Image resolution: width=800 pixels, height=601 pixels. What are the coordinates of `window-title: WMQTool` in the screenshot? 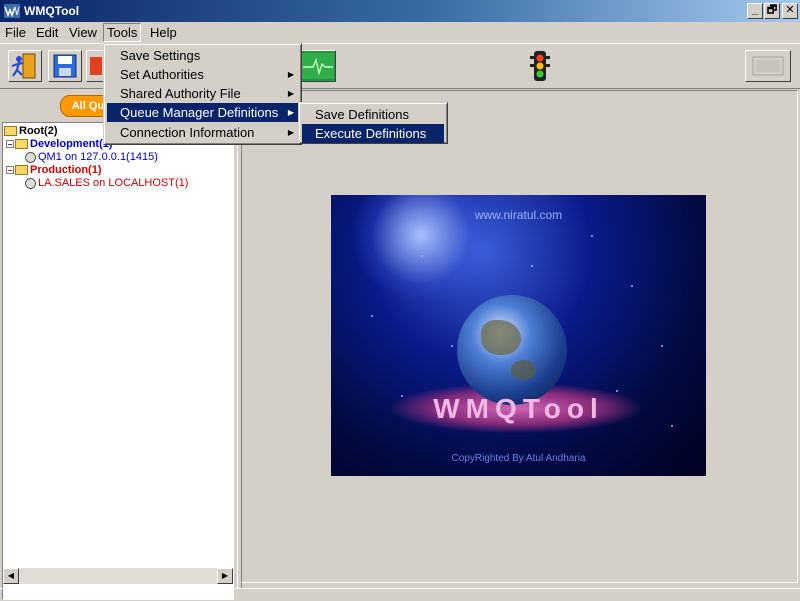 It's located at (52, 11).